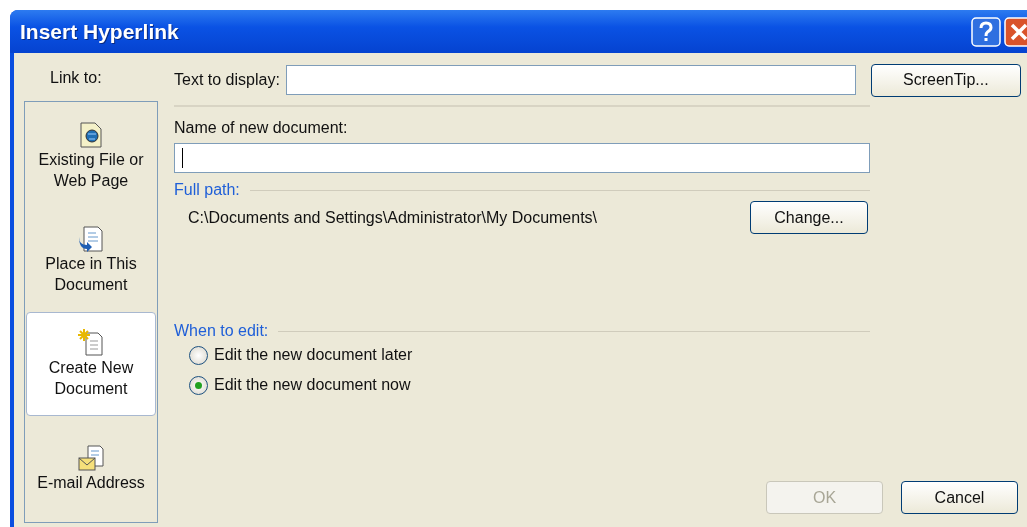  Describe the element at coordinates (300, 385) in the screenshot. I see `radio-option: Edit the new document now` at that location.